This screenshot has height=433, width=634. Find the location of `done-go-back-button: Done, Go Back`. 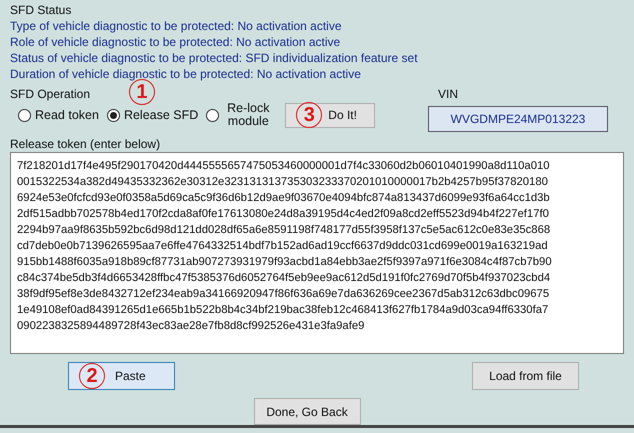

done-go-back-button: Done, Go Back is located at coordinates (307, 411).